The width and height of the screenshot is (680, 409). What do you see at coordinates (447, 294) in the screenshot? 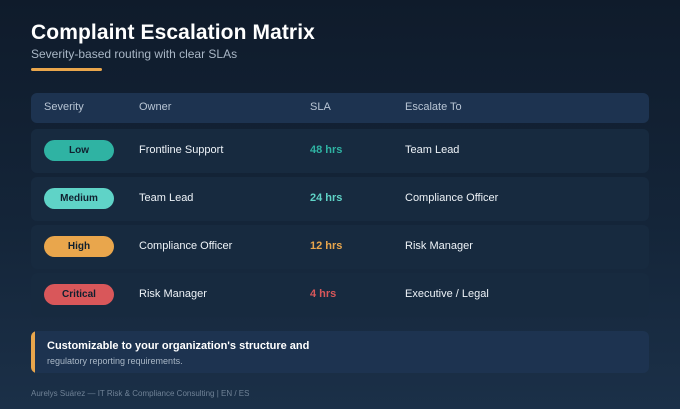
I see `escalate-to-cell: Executive / Legal` at bounding box center [447, 294].